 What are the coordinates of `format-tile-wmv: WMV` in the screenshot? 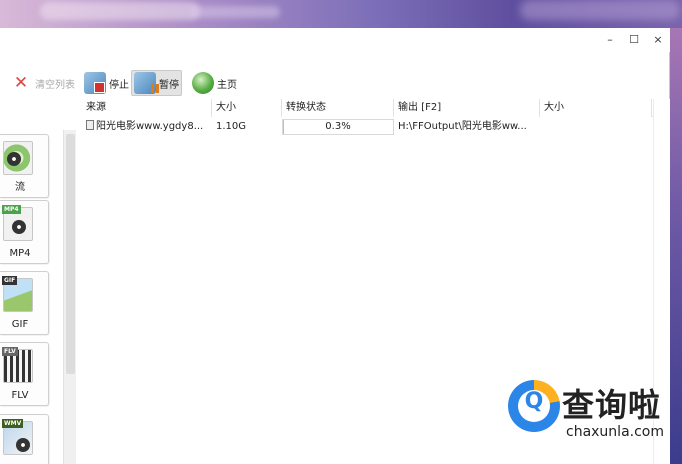 It's located at (24, 439).